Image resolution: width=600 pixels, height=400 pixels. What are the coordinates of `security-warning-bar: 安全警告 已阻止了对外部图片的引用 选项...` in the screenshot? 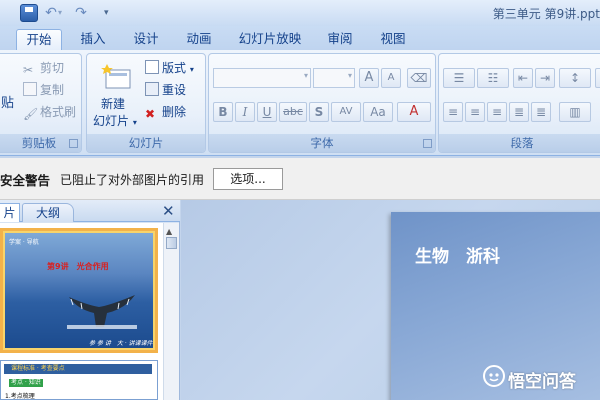 It's located at (300, 179).